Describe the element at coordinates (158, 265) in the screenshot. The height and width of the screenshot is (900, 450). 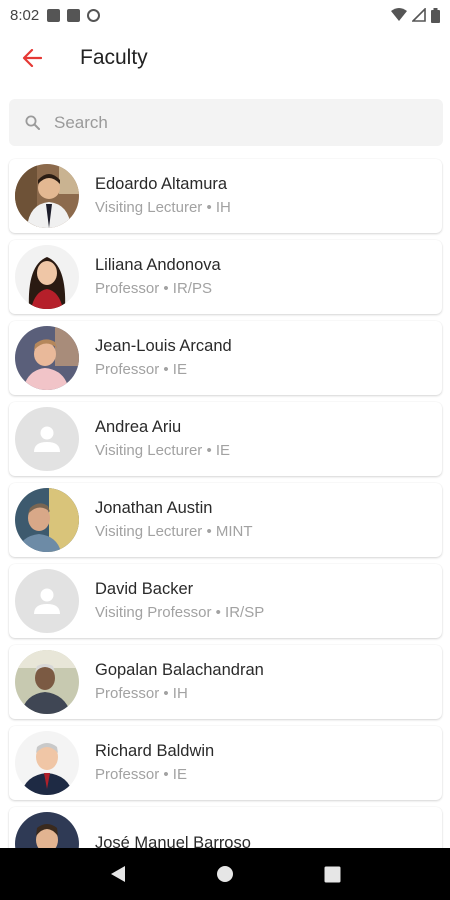
I see `faculty-name: Liliana Andonova` at that location.